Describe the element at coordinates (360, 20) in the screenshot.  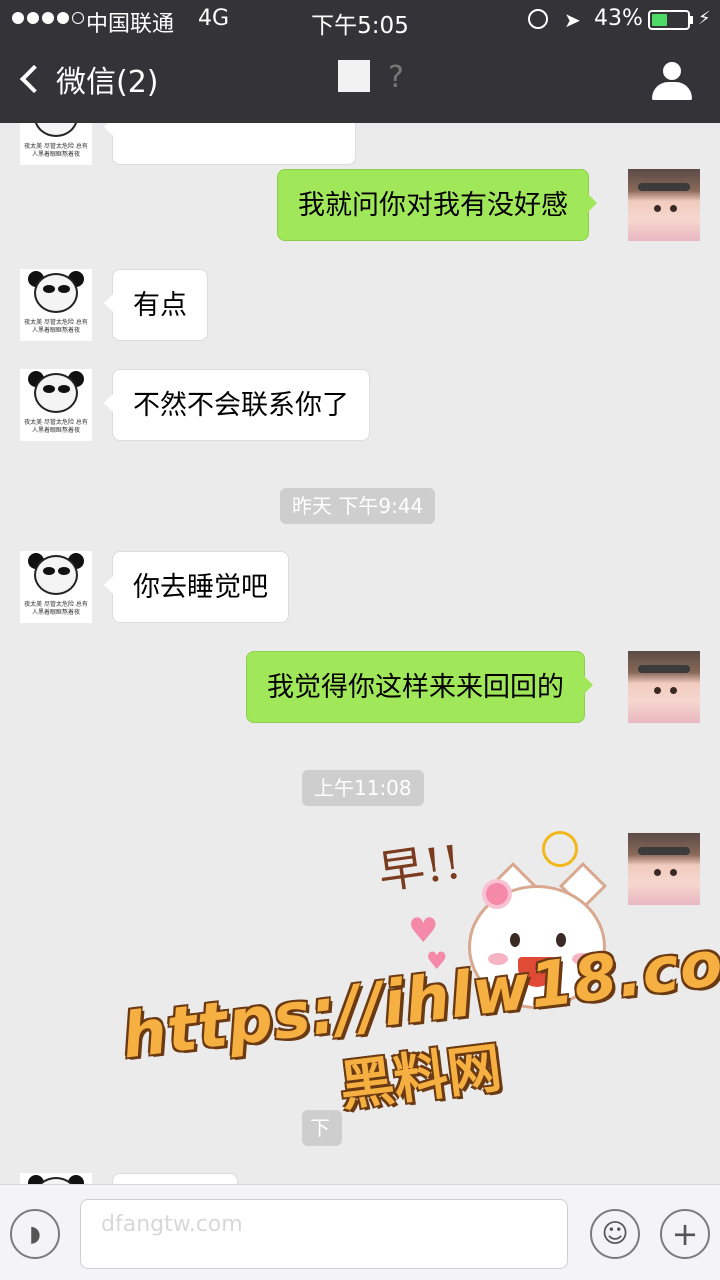
I see `status-bar: 中国联通 4G 下午5:05 ➤ 43% ⚡` at that location.